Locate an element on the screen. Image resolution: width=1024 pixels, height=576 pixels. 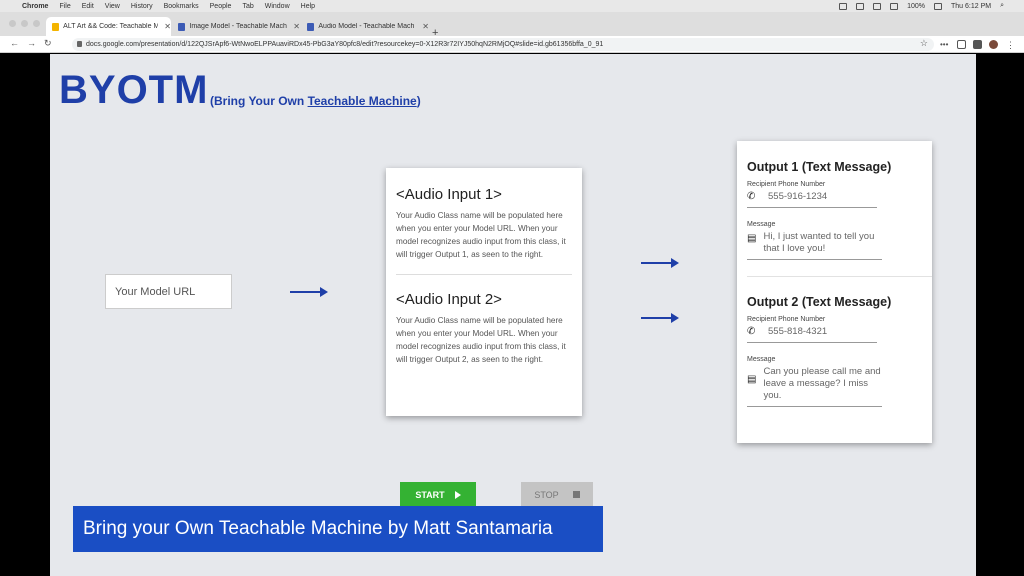
menu-bookmarks: Bookmarks is located at coordinates (181, 6).